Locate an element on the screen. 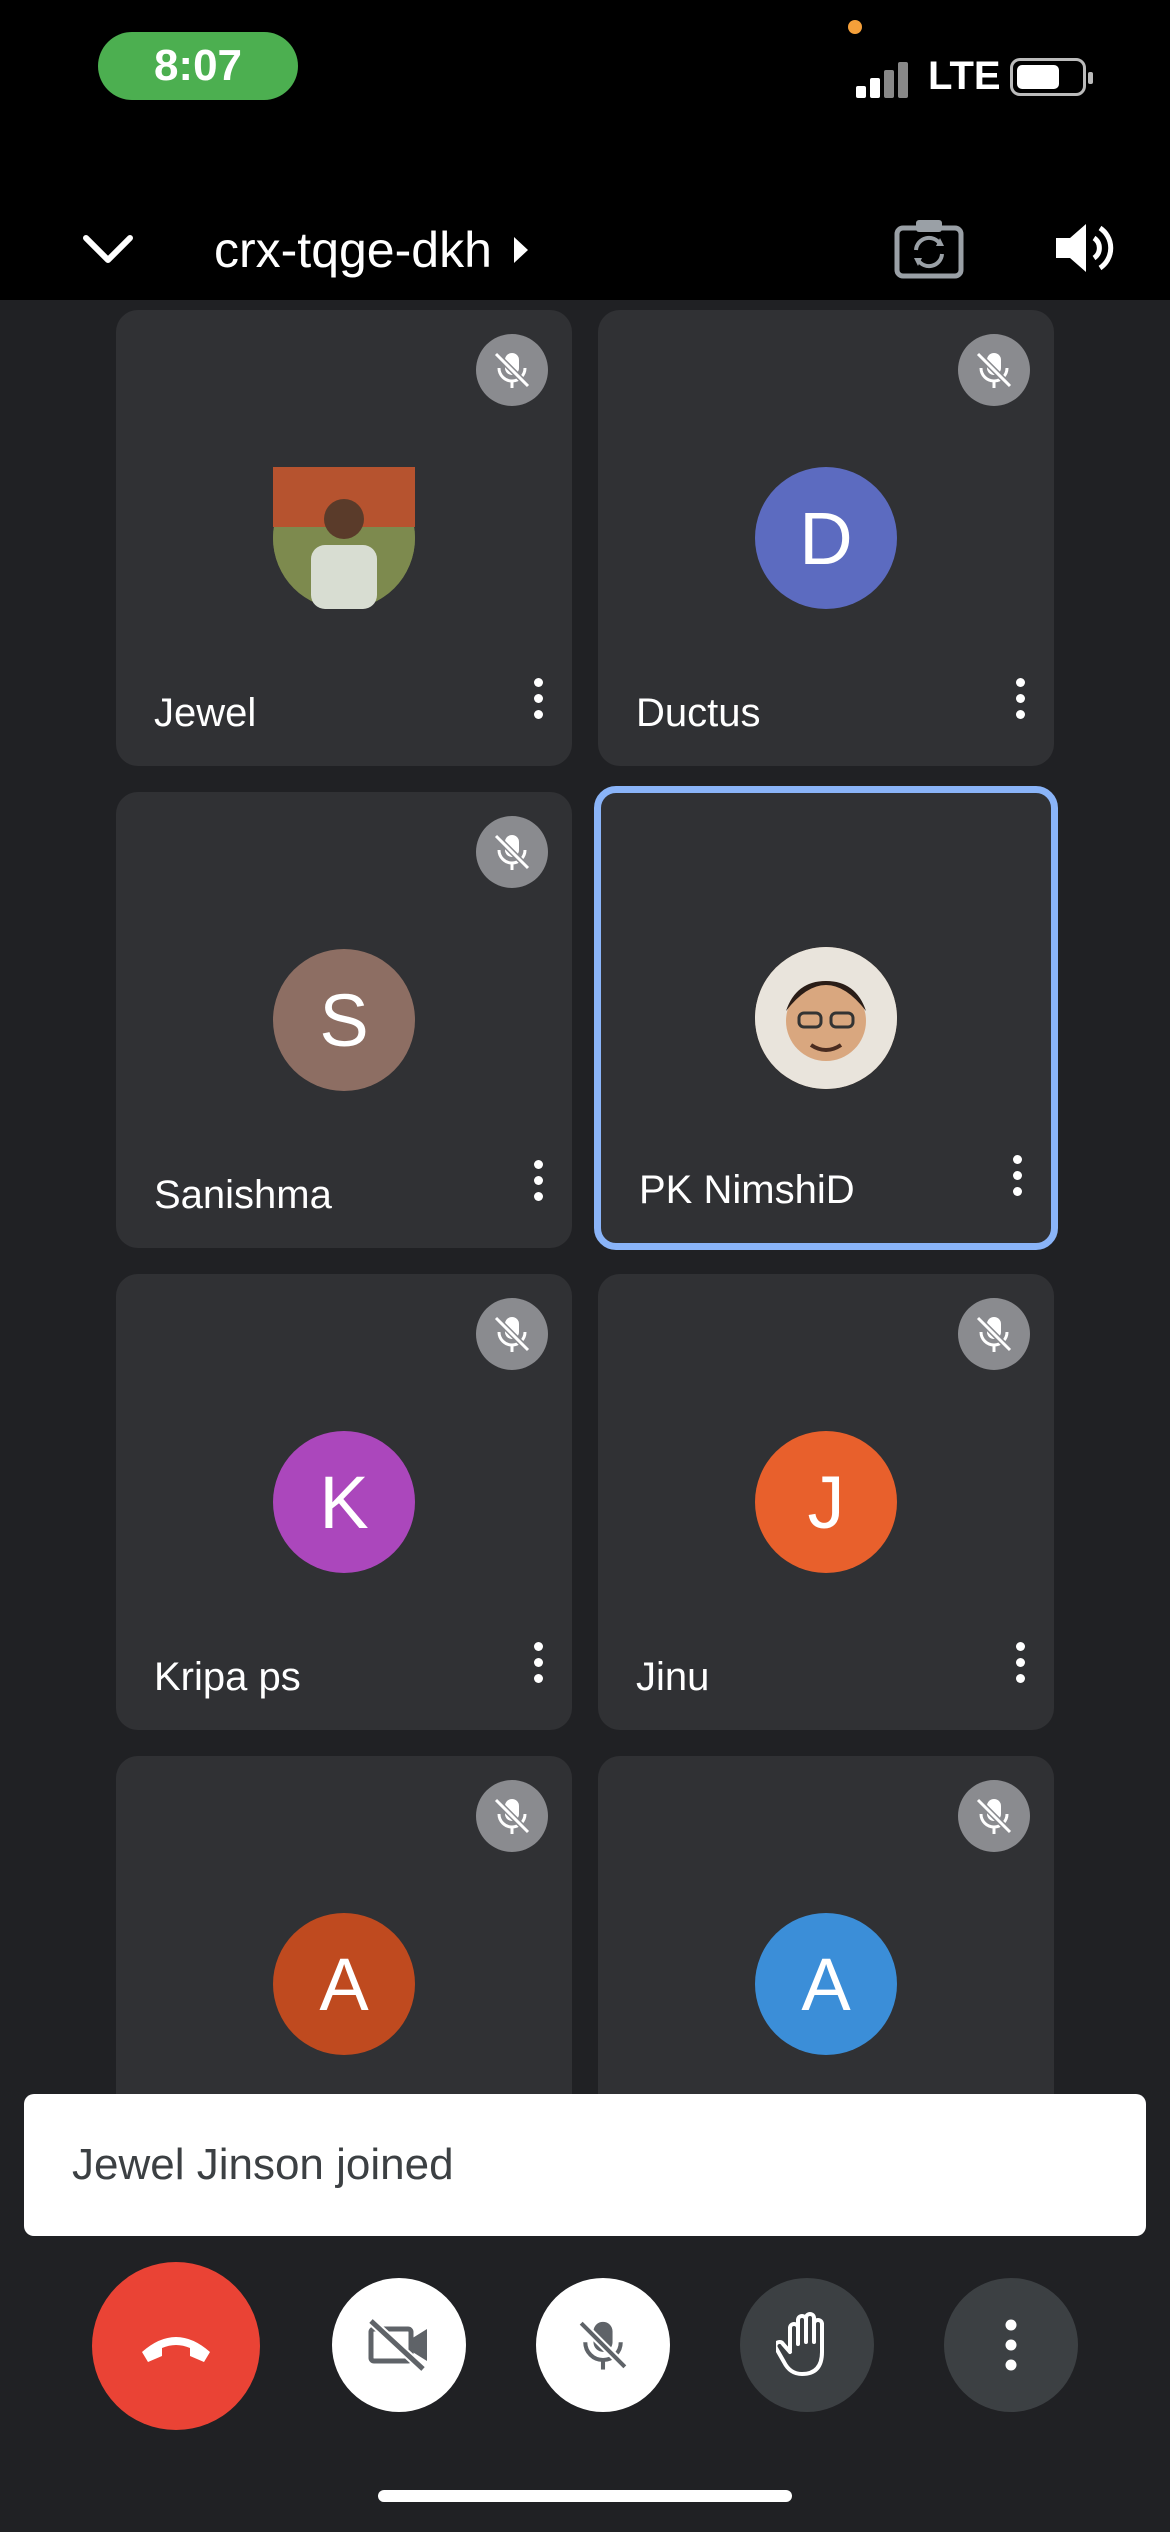 This screenshot has height=2532, width=1170. participant-tile-active: PK NimshiD is located at coordinates (826, 1018).